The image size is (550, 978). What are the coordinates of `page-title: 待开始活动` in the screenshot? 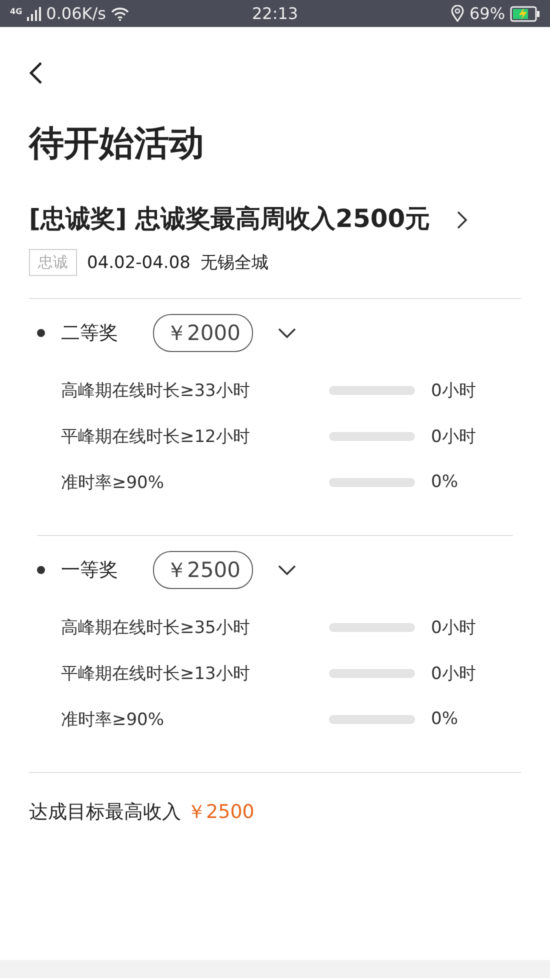 It's located at (117, 144).